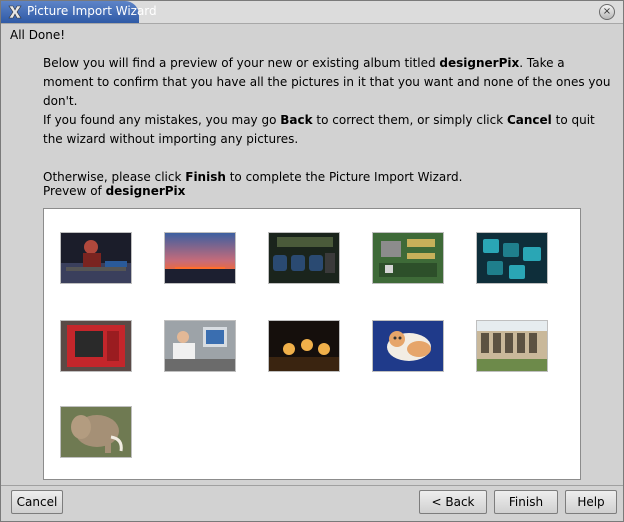  Describe the element at coordinates (200, 258) in the screenshot. I see `thumbnail-sunset-over-sea` at that location.